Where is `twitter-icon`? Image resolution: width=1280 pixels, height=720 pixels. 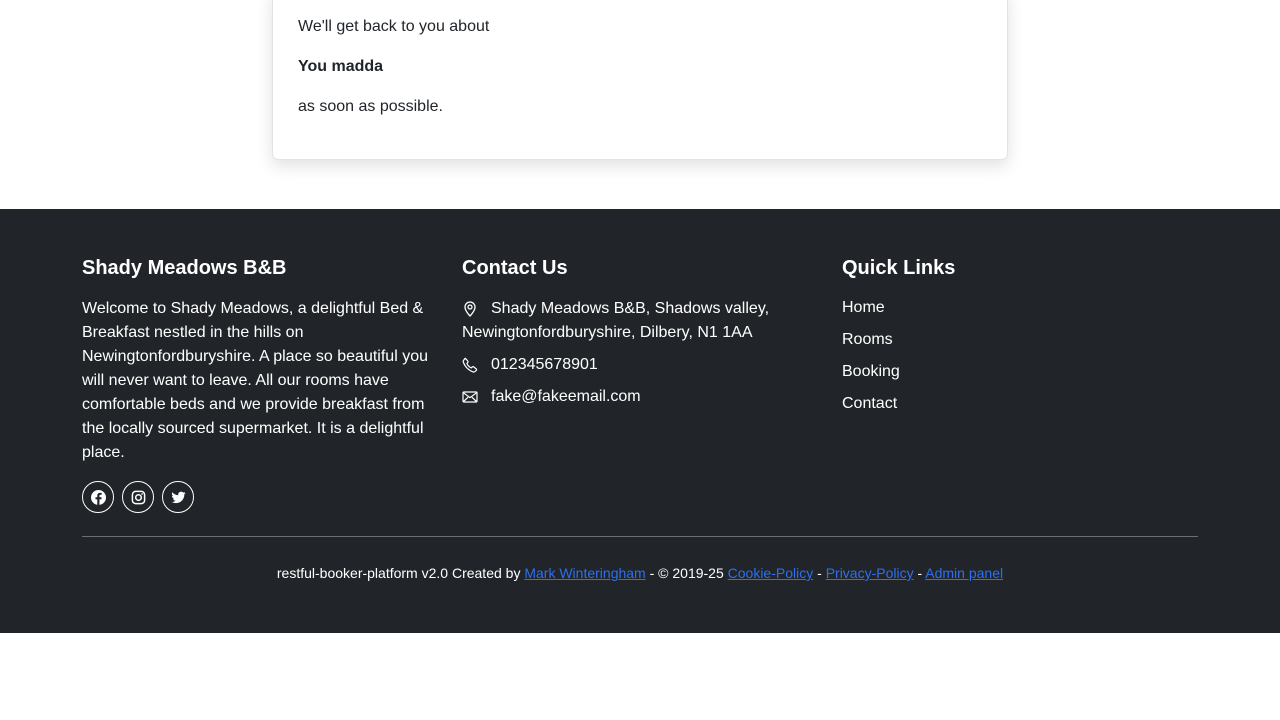
twitter-icon is located at coordinates (178, 497).